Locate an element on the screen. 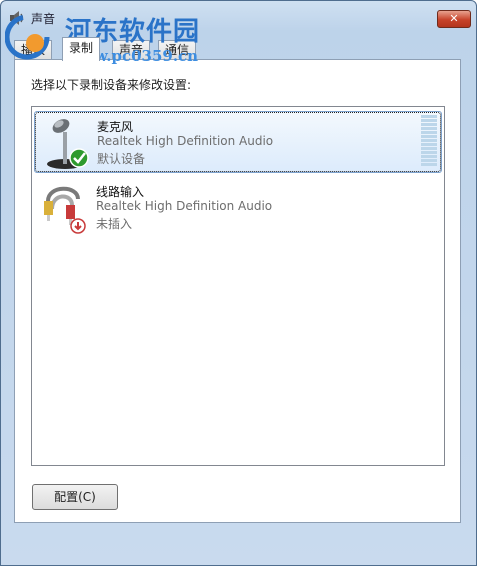  watermark-logo-icon is located at coordinates (27, 37).